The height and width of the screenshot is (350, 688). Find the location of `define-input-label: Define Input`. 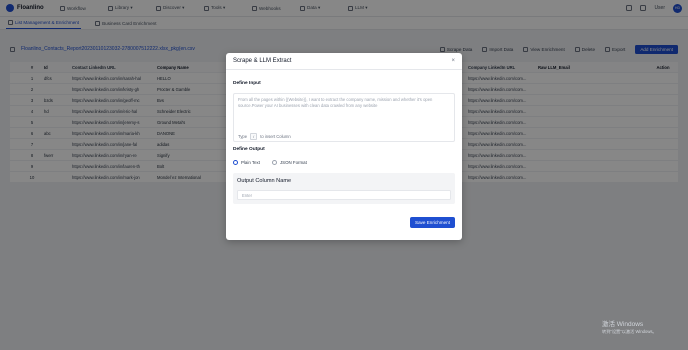

define-input-label: Define Input is located at coordinates (247, 83).